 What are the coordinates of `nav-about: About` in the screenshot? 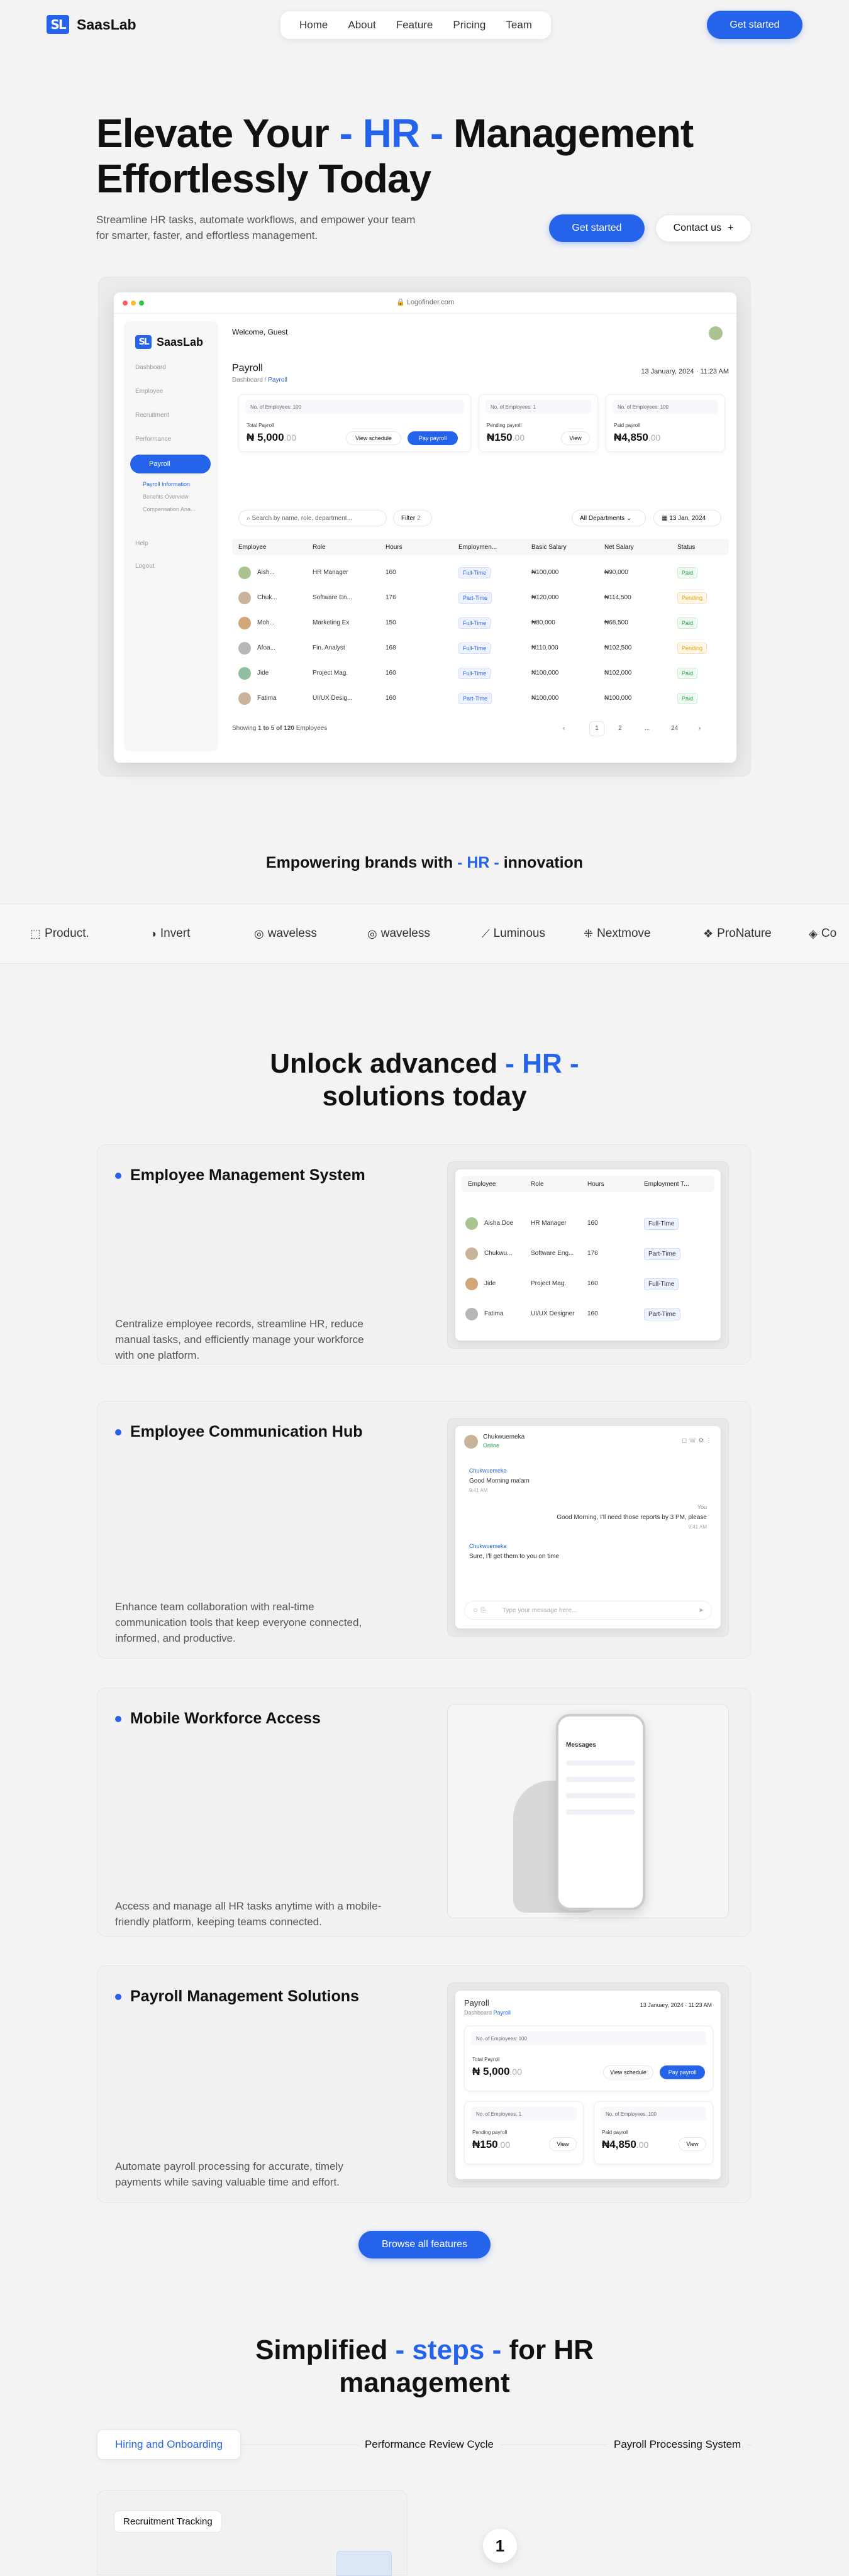 It's located at (362, 25).